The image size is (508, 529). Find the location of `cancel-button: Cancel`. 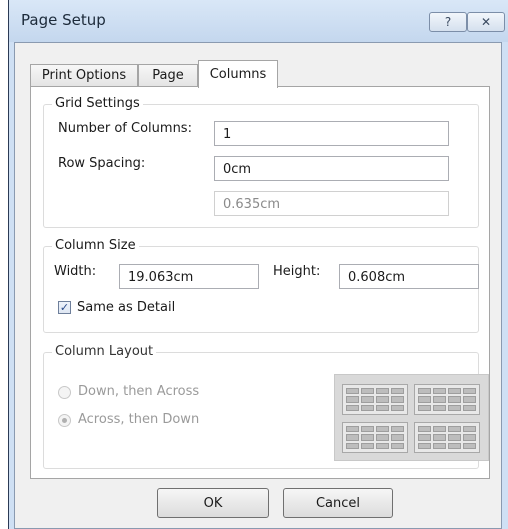

cancel-button: Cancel is located at coordinates (338, 503).